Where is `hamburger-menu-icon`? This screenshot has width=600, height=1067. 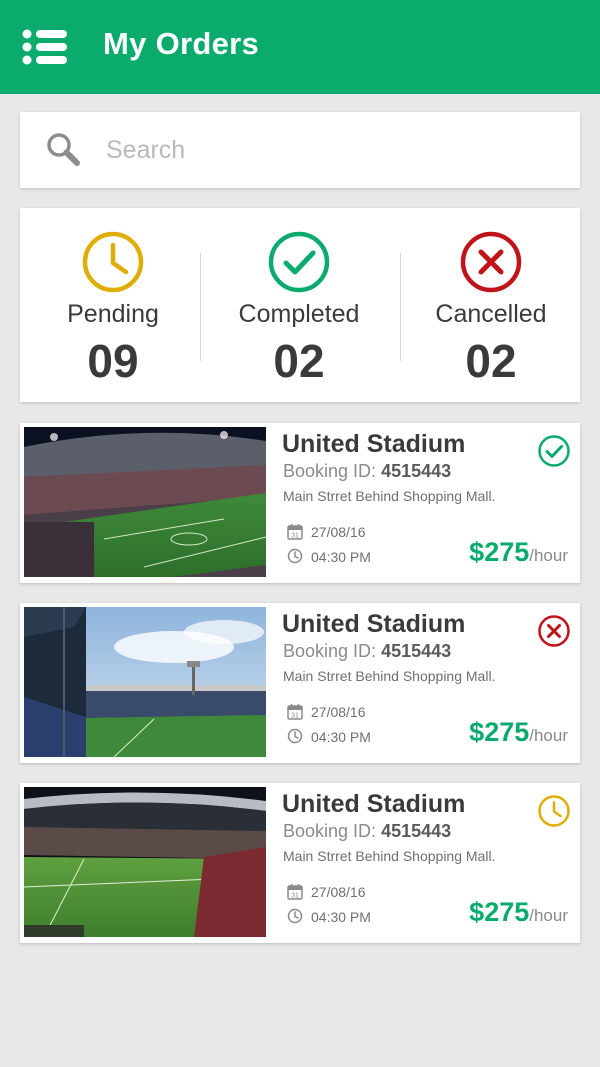
hamburger-menu-icon is located at coordinates (44, 47).